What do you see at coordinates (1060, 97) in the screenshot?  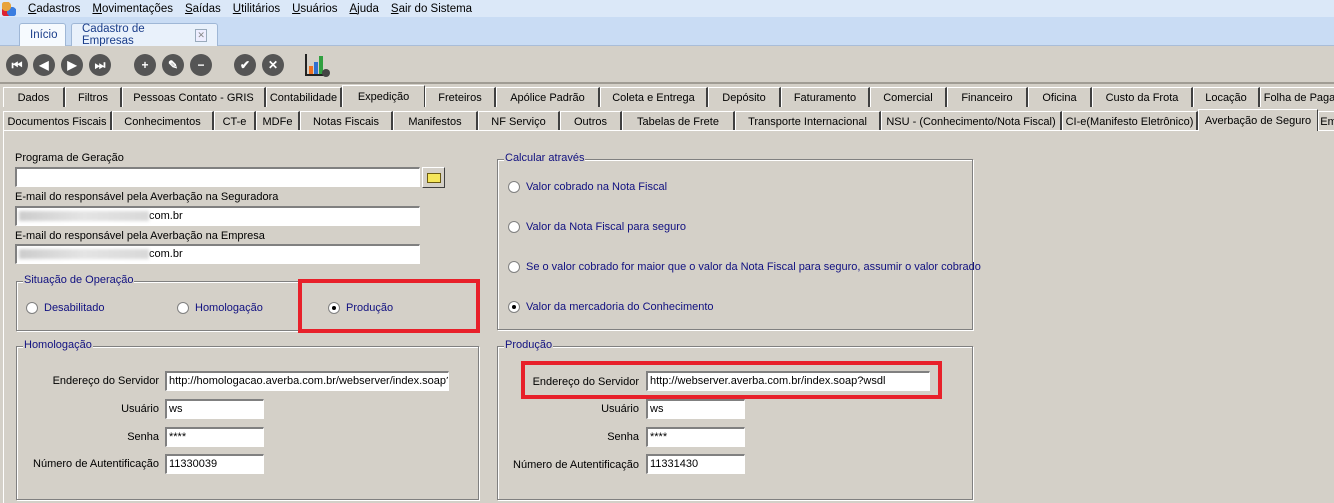 I see `tab-oficina: Oficina` at bounding box center [1060, 97].